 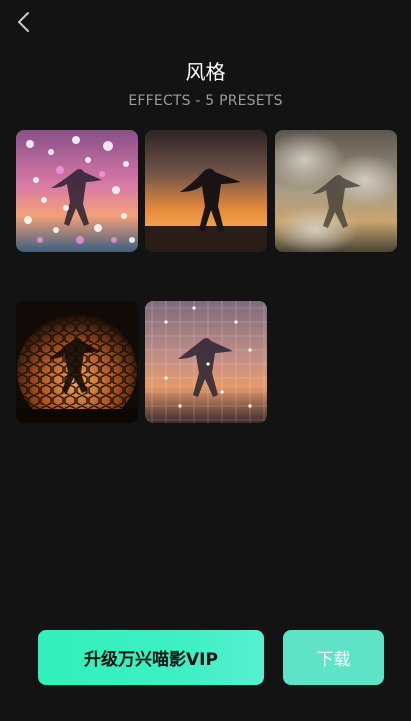 I want to click on download-button: 下载, so click(x=333, y=657).